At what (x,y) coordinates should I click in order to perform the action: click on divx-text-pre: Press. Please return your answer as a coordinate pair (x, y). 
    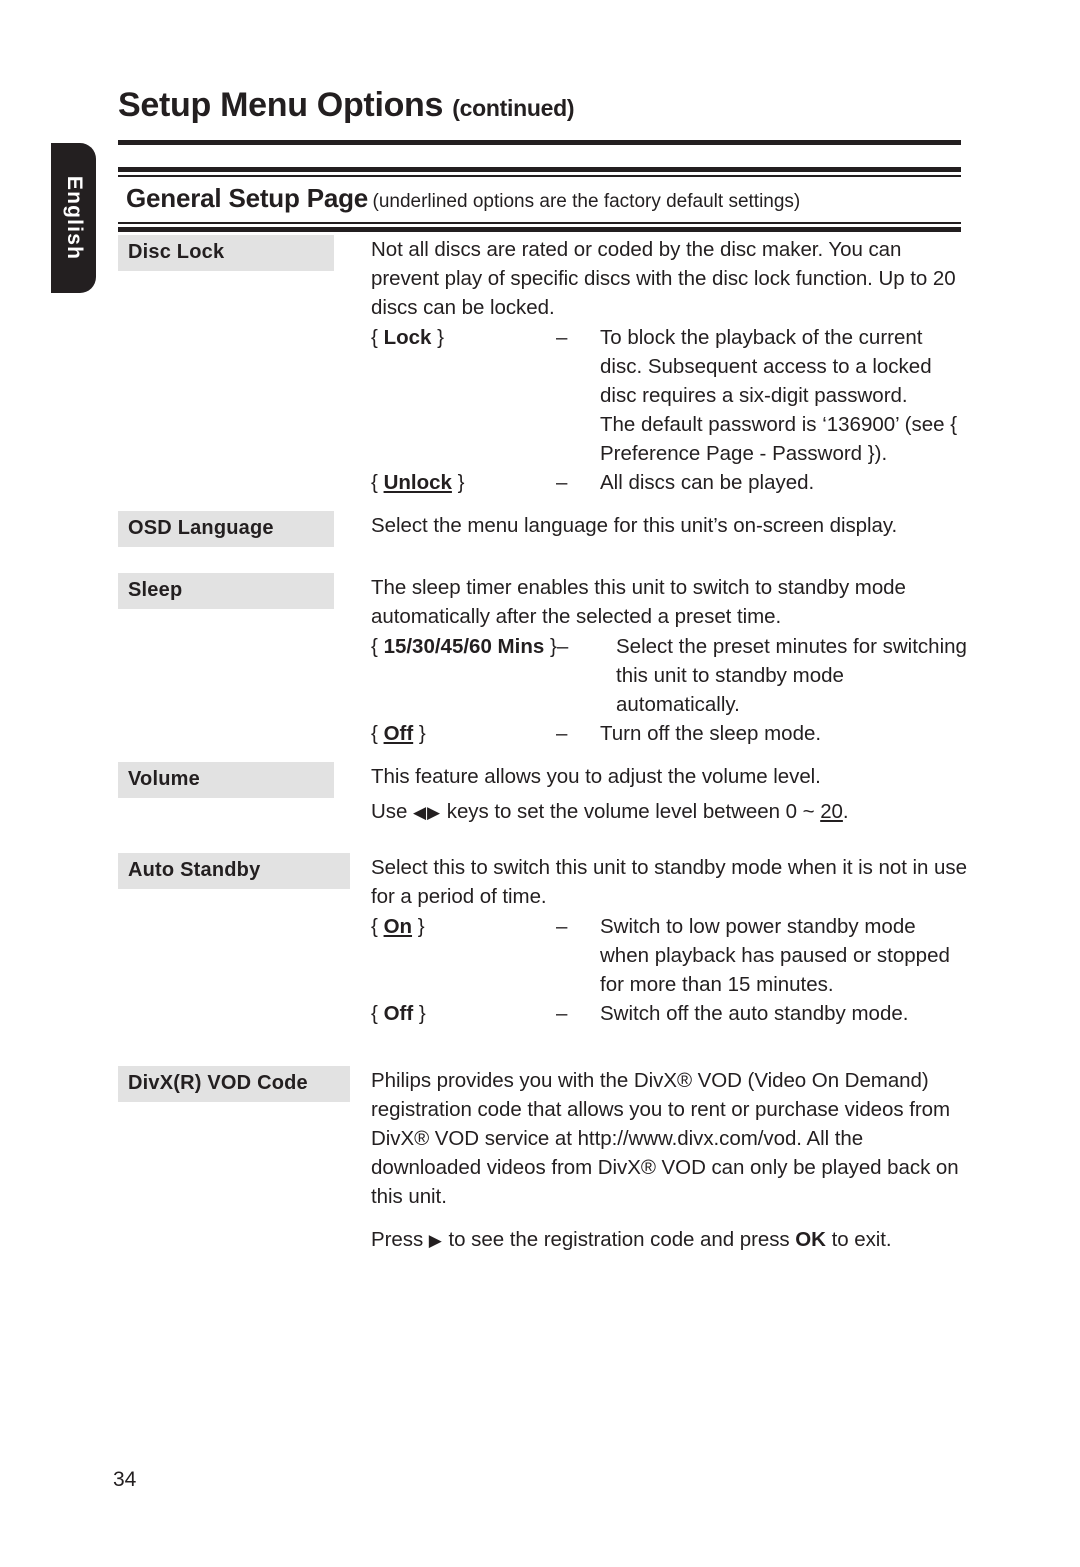
    Looking at the image, I should click on (400, 1239).